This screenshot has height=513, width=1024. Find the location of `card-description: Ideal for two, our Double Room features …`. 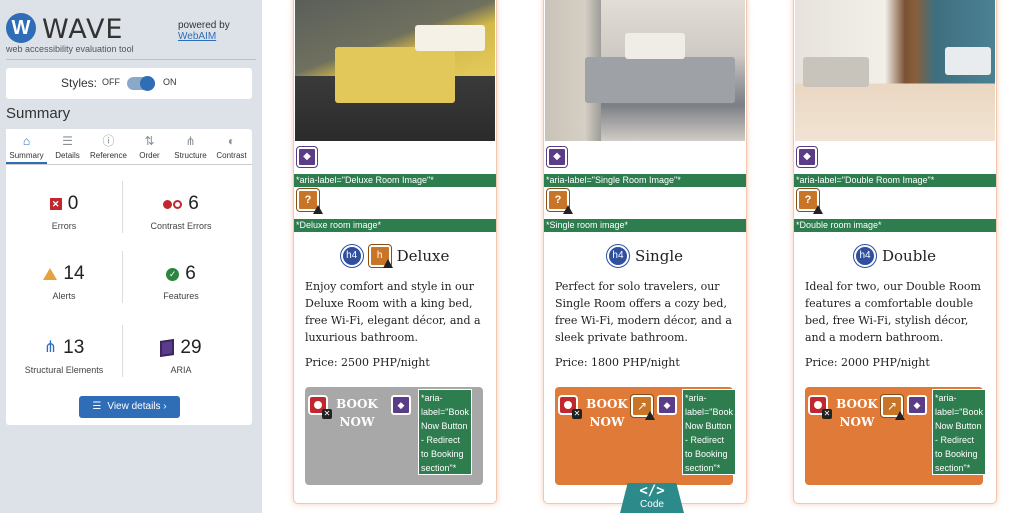

card-description: Ideal for two, our Double Room features … is located at coordinates (893, 312).